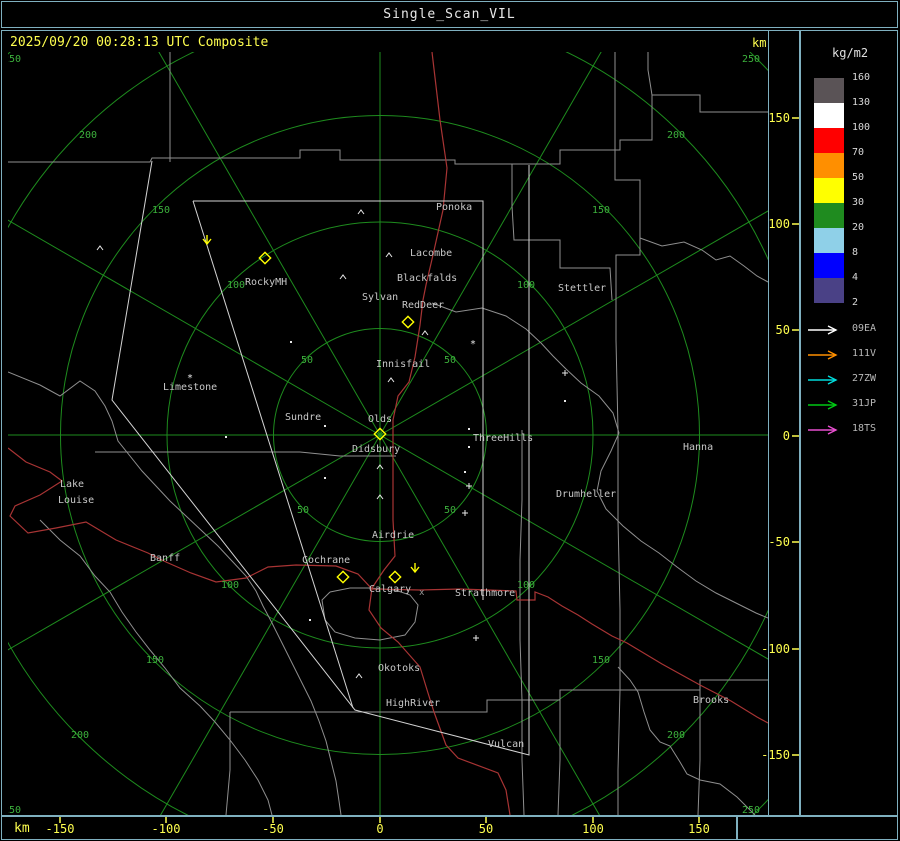 This screenshot has width=900, height=841. What do you see at coordinates (380, 419) in the screenshot?
I see `city-label-olds: Olds` at bounding box center [380, 419].